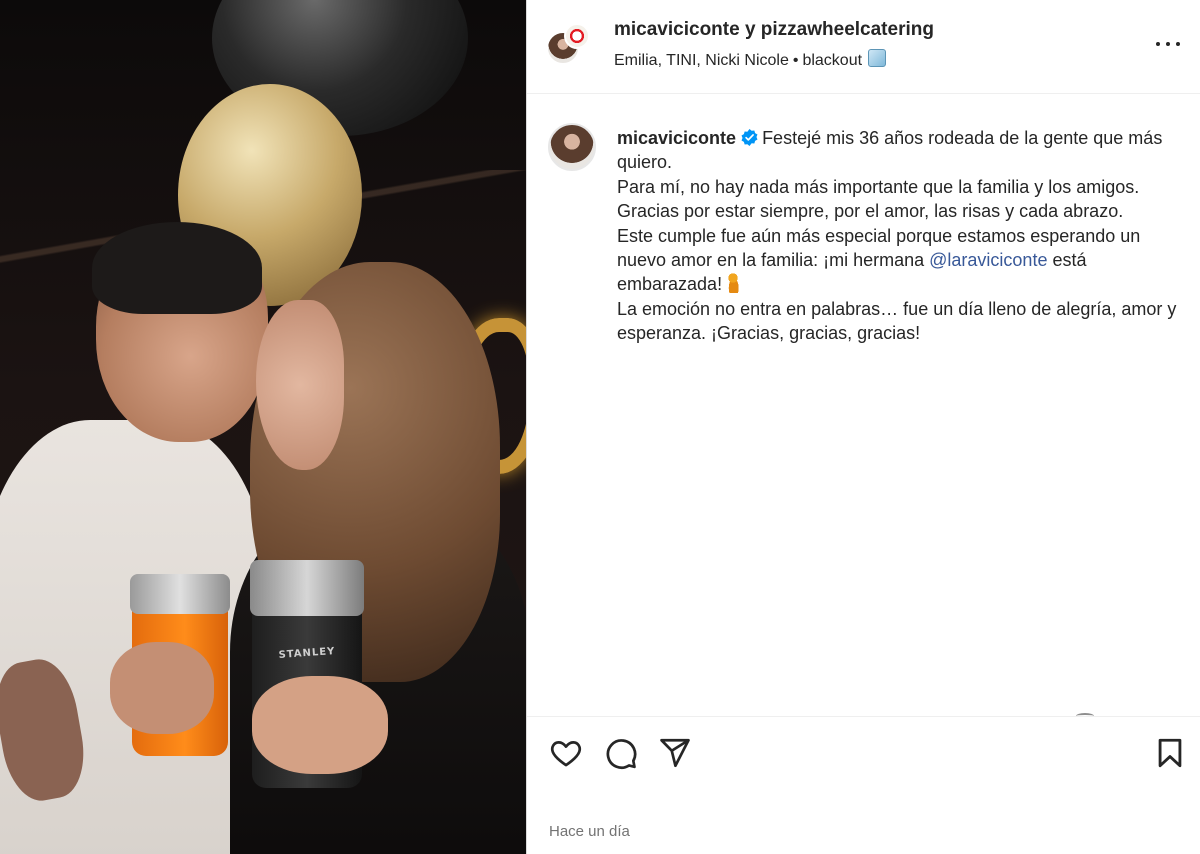 The width and height of the screenshot is (1200, 854). What do you see at coordinates (589, 831) in the screenshot?
I see `post-timestamp: Hace un día` at bounding box center [589, 831].